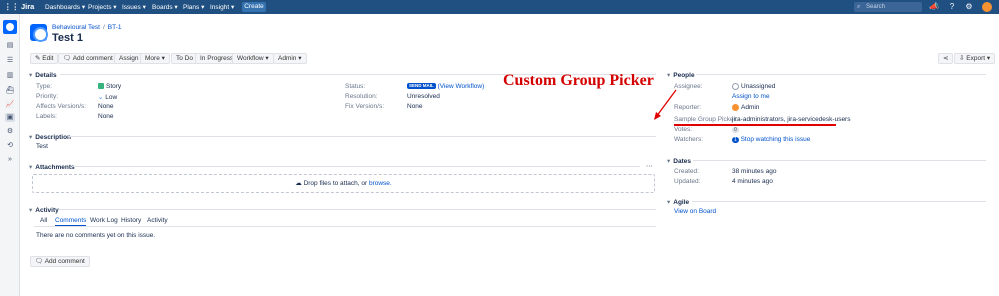  Describe the element at coordinates (946, 58) in the screenshot. I see `share-button: ⋖` at that location.